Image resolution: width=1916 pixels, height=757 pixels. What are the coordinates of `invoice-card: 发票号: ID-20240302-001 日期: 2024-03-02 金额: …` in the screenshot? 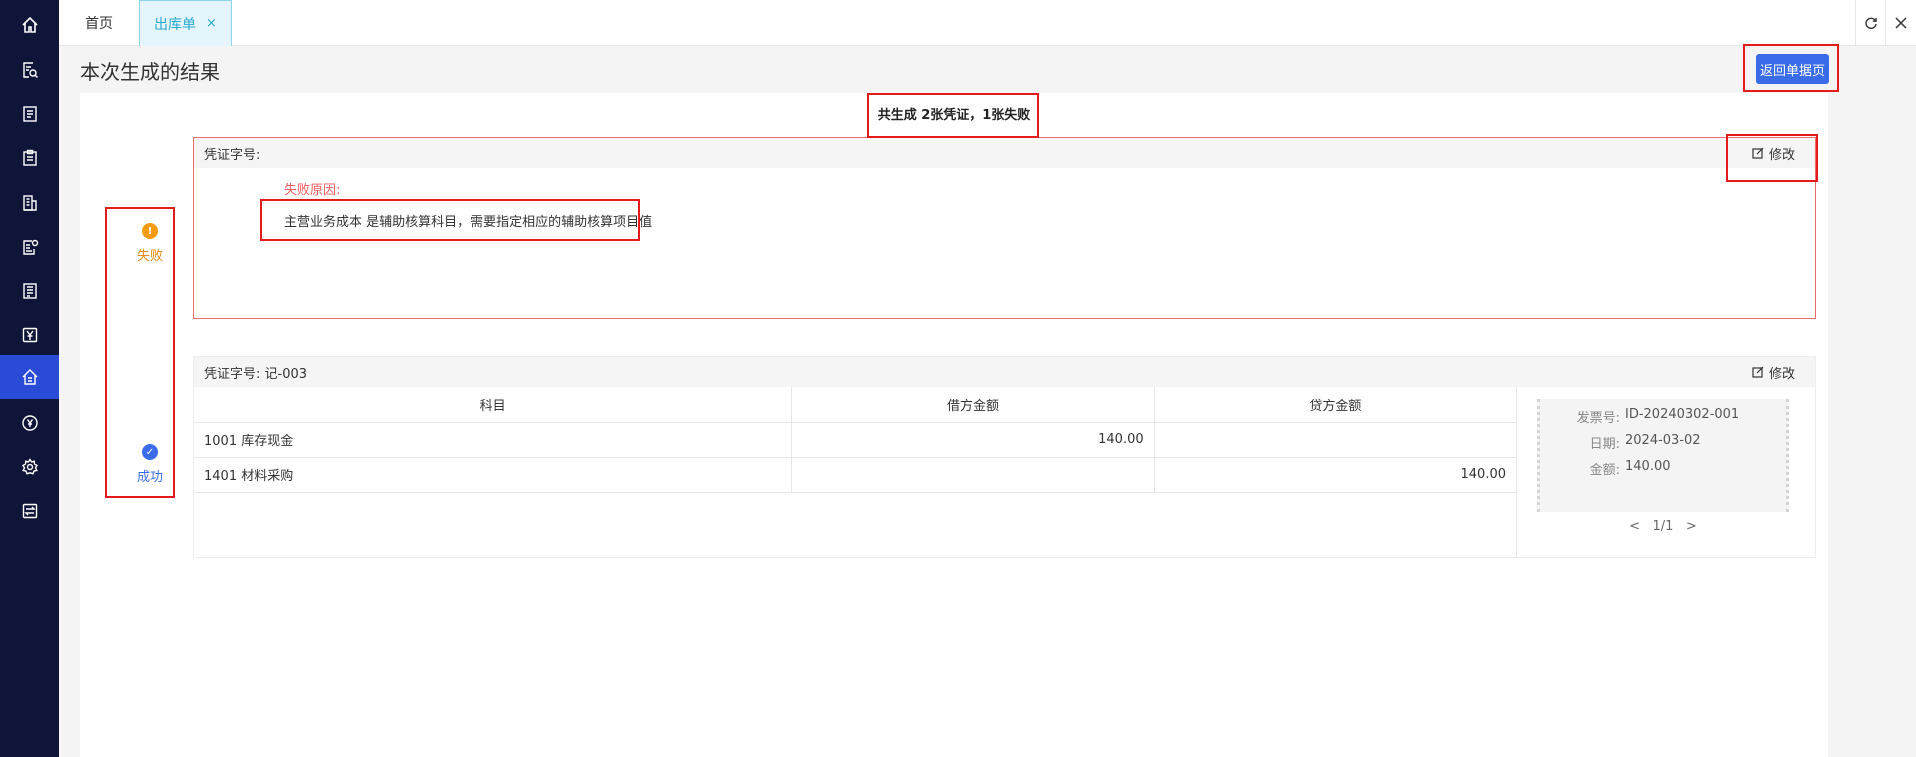 It's located at (1663, 455).